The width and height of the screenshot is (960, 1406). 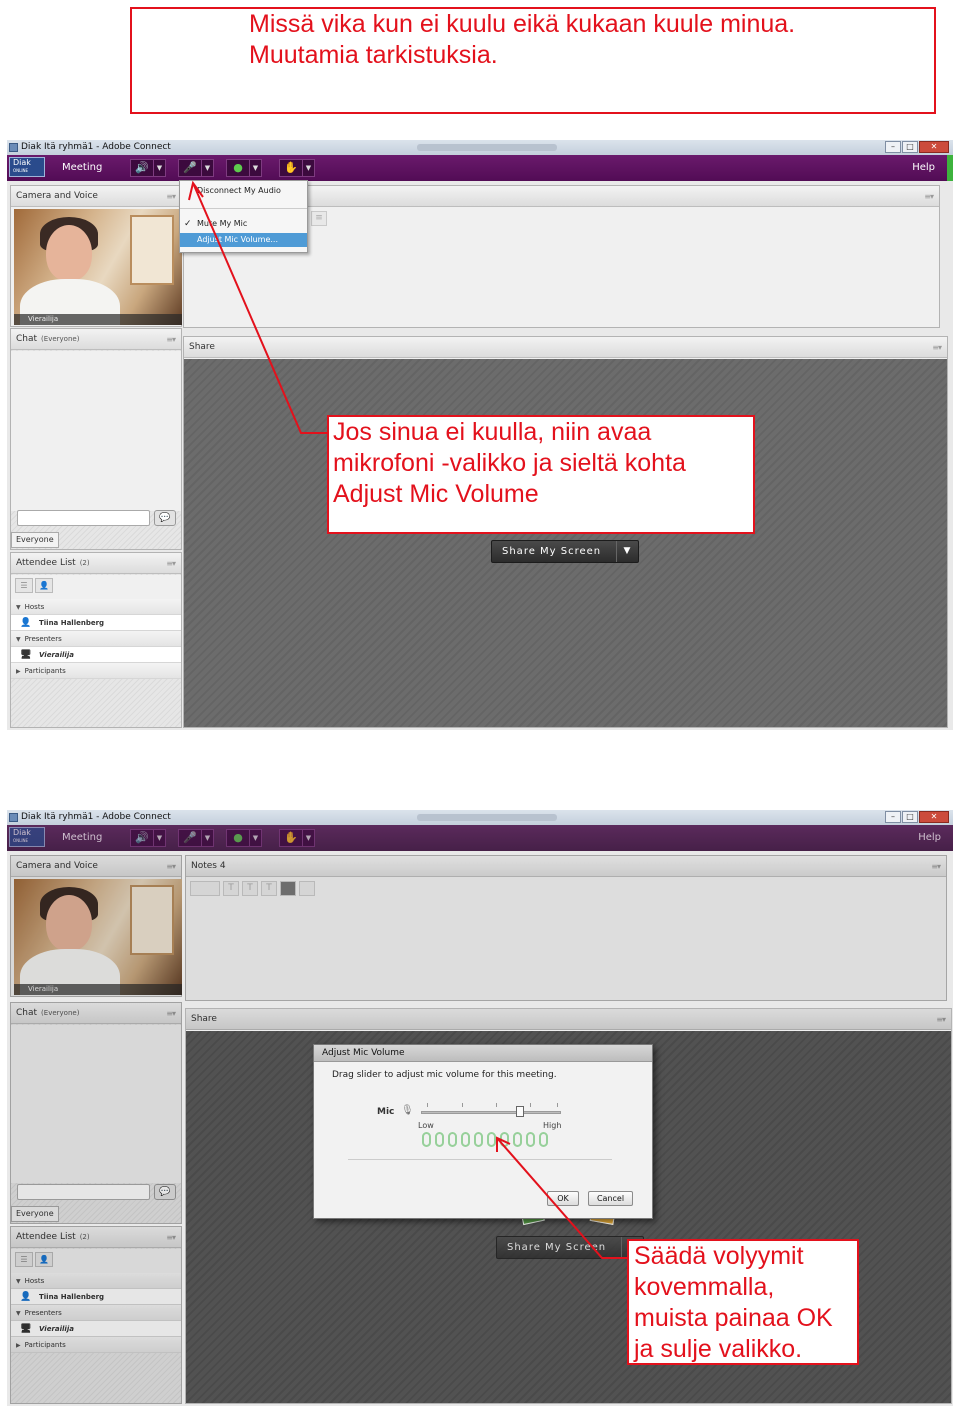 What do you see at coordinates (563, 1198) in the screenshot?
I see `ok-button: OK` at bounding box center [563, 1198].